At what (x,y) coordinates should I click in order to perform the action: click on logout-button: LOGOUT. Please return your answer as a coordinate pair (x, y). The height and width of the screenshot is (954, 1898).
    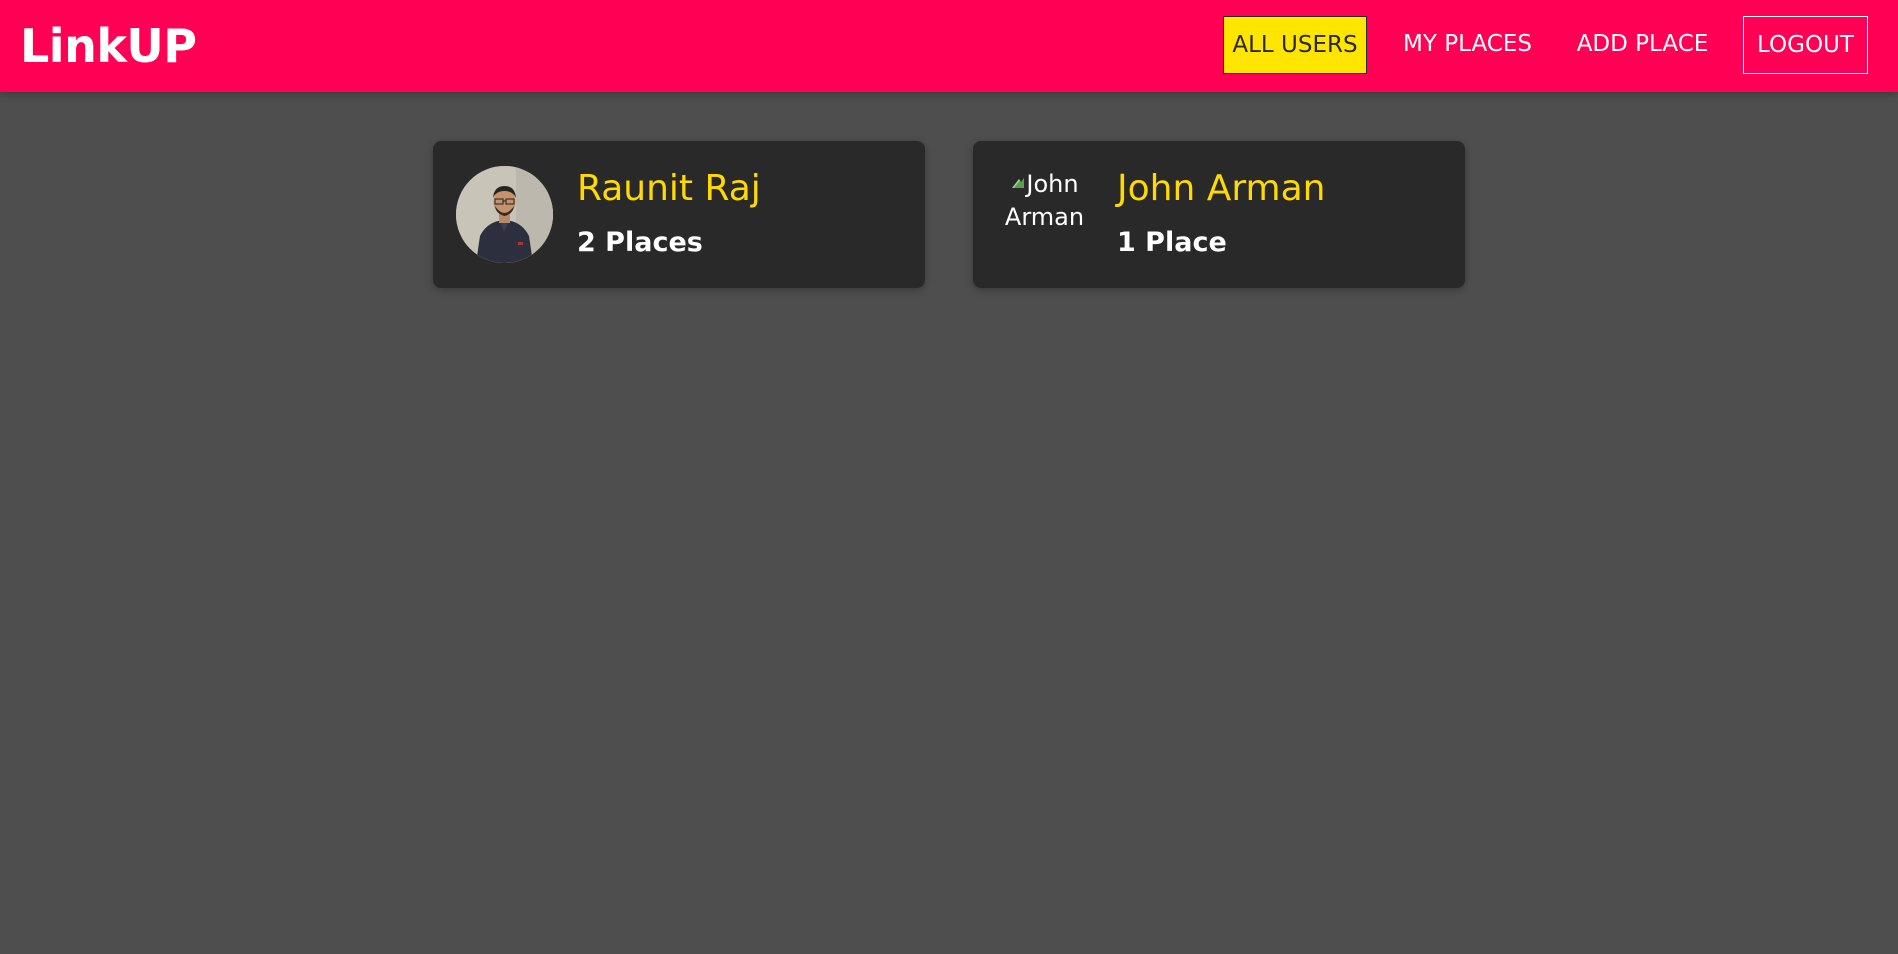
    Looking at the image, I should click on (1805, 45).